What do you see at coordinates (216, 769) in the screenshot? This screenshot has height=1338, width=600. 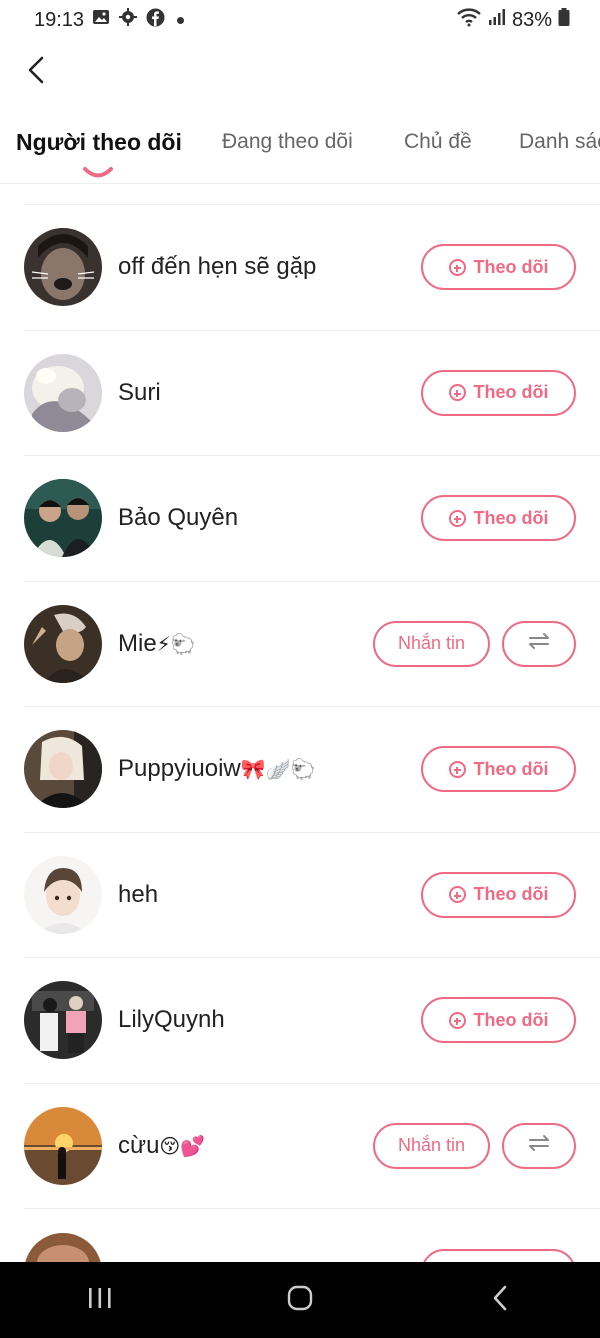 I see `user-name: Puppyiuoiw🎀🪽🐑` at bounding box center [216, 769].